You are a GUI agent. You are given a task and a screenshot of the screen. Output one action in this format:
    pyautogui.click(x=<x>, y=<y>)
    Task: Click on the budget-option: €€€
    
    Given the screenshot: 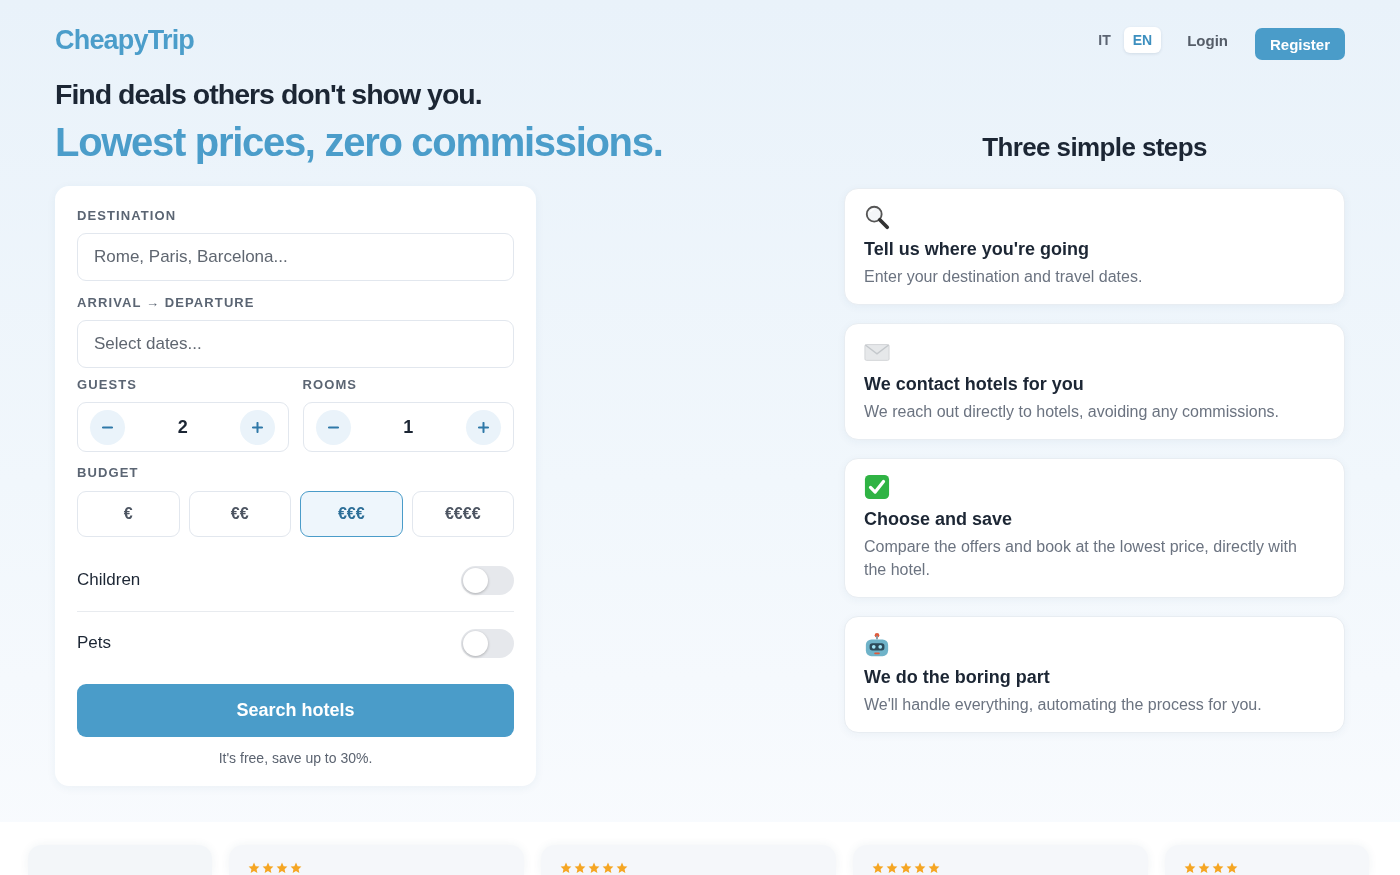 What is the action you would take?
    pyautogui.click(x=351, y=514)
    